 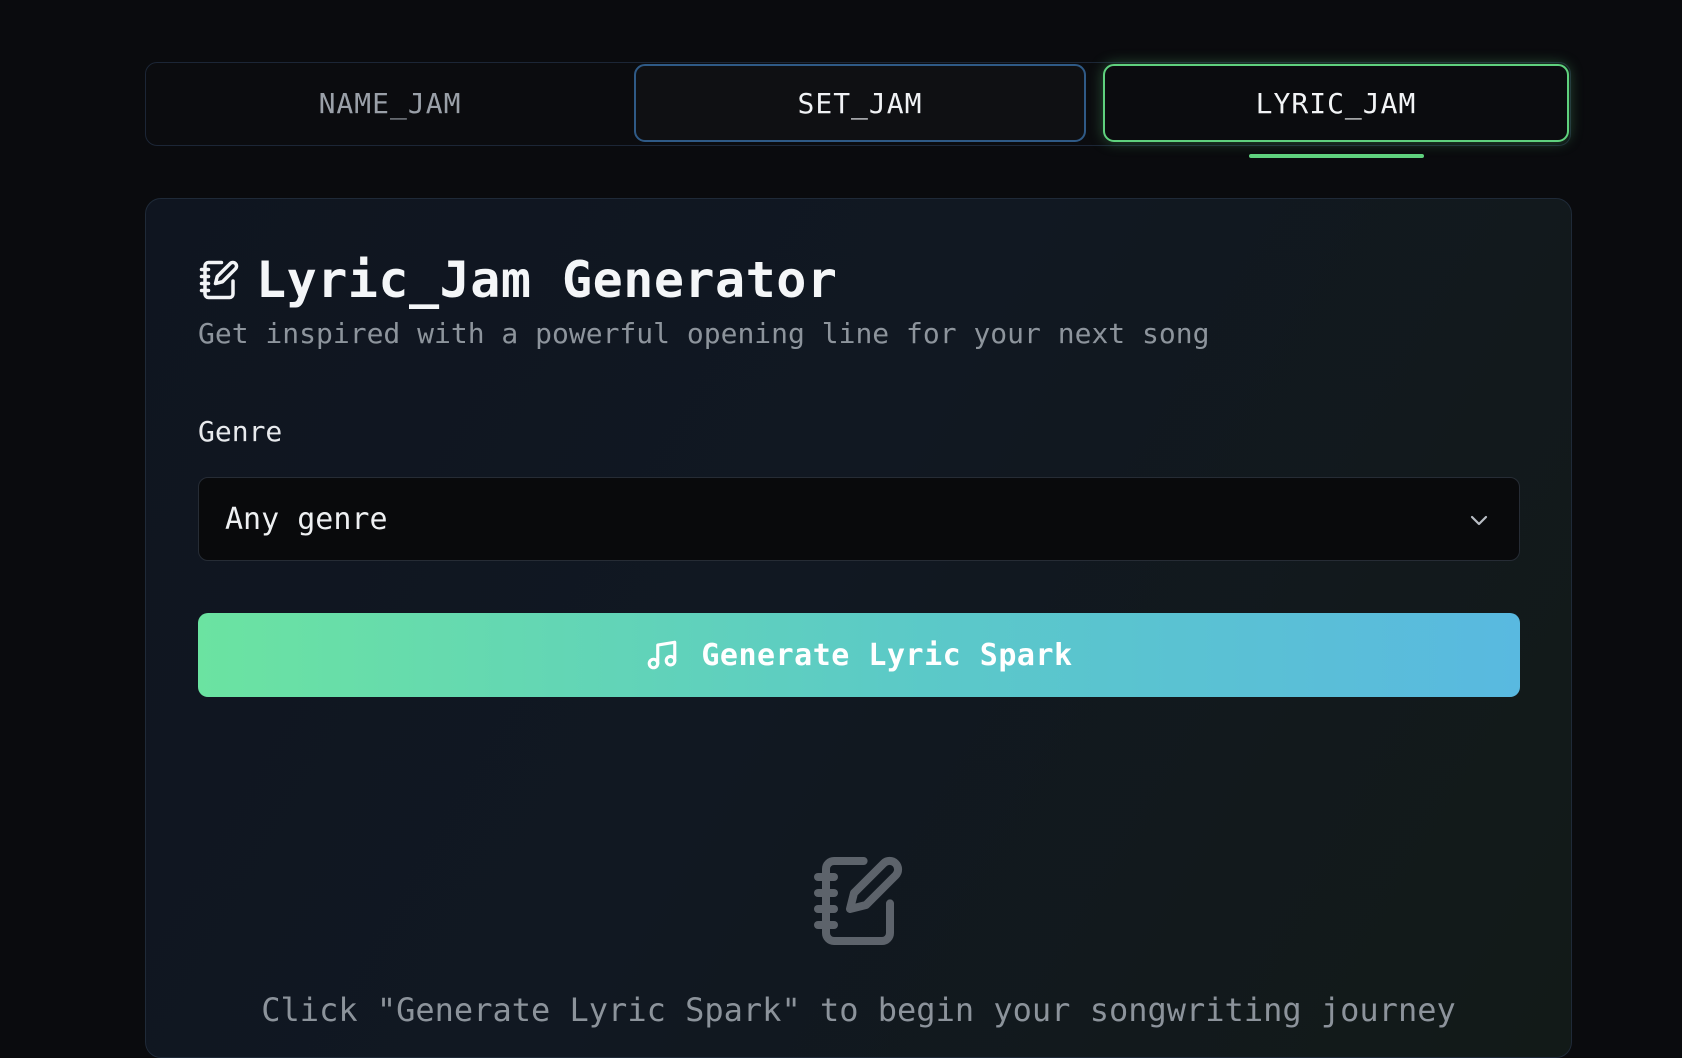 What do you see at coordinates (1479, 520) in the screenshot?
I see `chevron-down-icon` at bounding box center [1479, 520].